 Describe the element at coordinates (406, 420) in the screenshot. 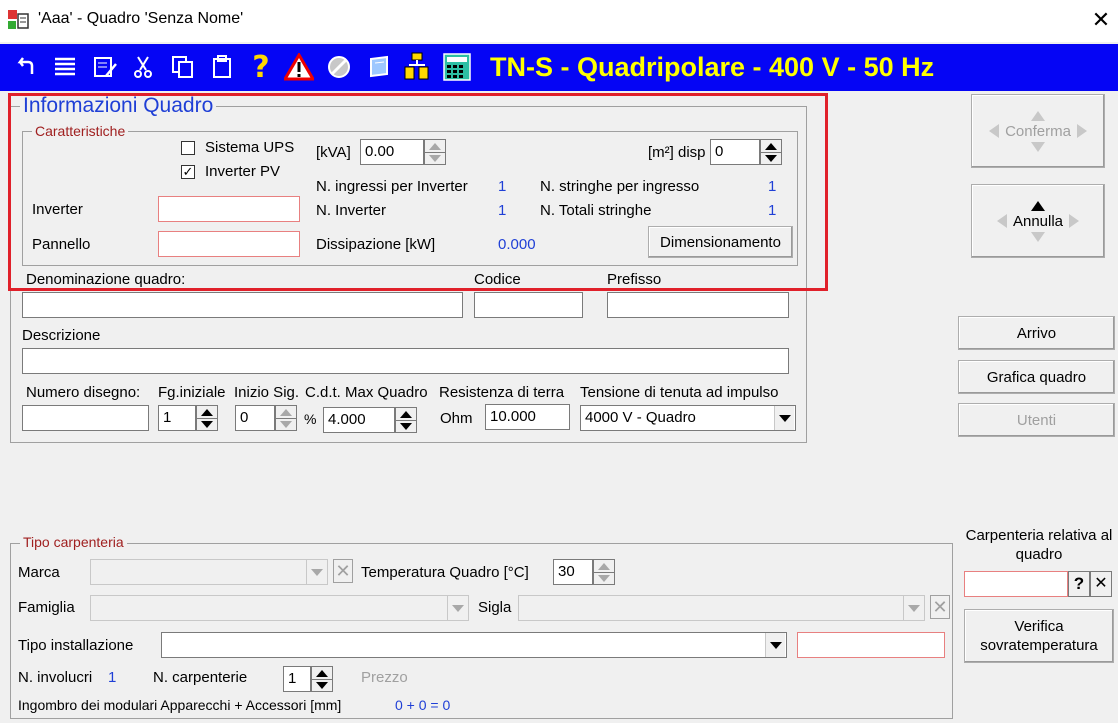

I see `cdt-spinner` at that location.